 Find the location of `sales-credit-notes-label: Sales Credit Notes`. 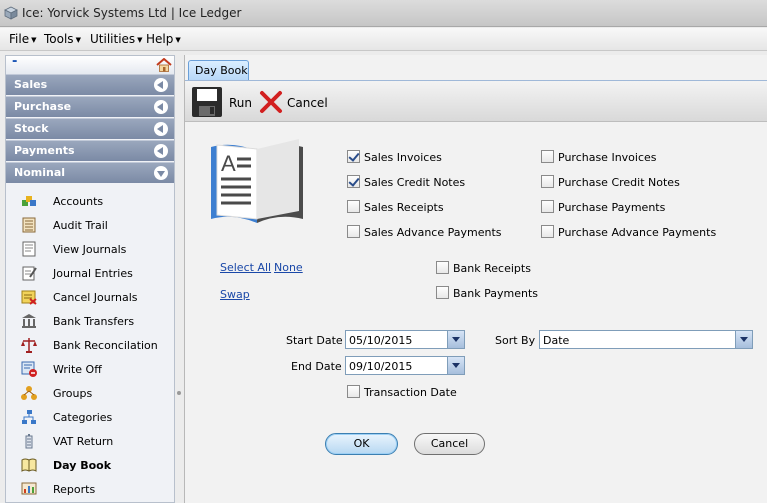

sales-credit-notes-label: Sales Credit Notes is located at coordinates (415, 182).